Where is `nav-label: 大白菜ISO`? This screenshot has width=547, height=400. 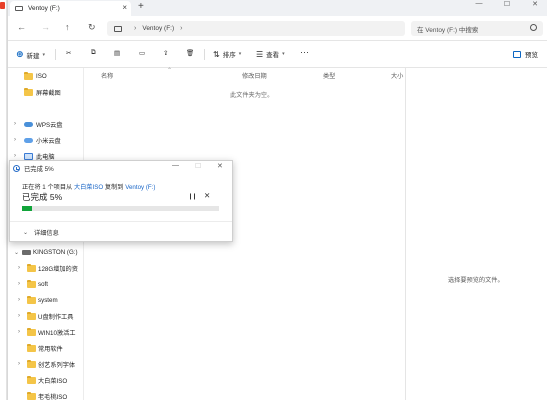 nav-label: 大白菜ISO is located at coordinates (53, 381).